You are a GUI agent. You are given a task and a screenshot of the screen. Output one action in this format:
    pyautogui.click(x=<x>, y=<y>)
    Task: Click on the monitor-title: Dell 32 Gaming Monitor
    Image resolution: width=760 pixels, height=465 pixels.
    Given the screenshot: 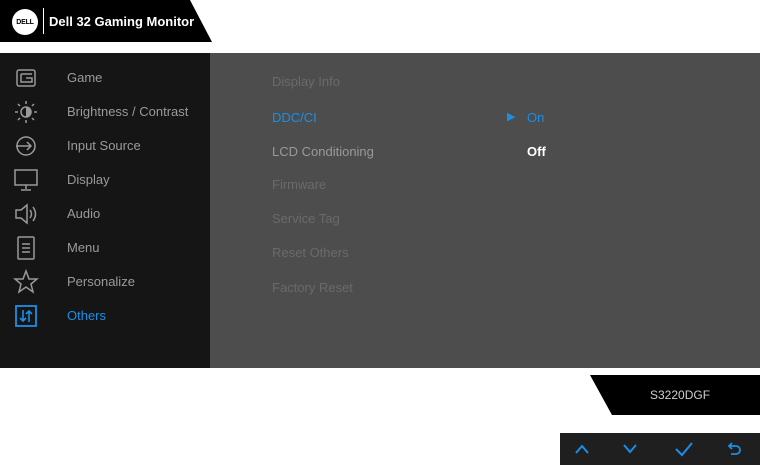 What is the action you would take?
    pyautogui.click(x=122, y=21)
    